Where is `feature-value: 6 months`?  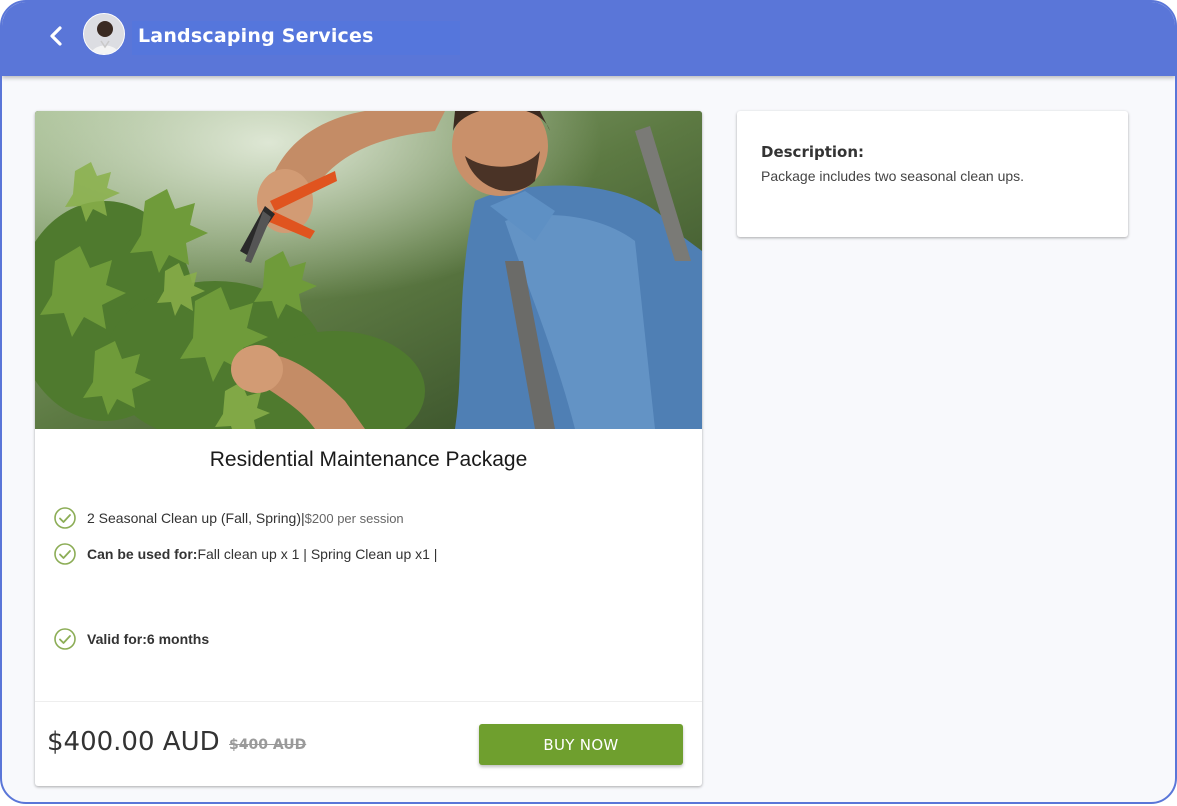 feature-value: 6 months is located at coordinates (178, 639).